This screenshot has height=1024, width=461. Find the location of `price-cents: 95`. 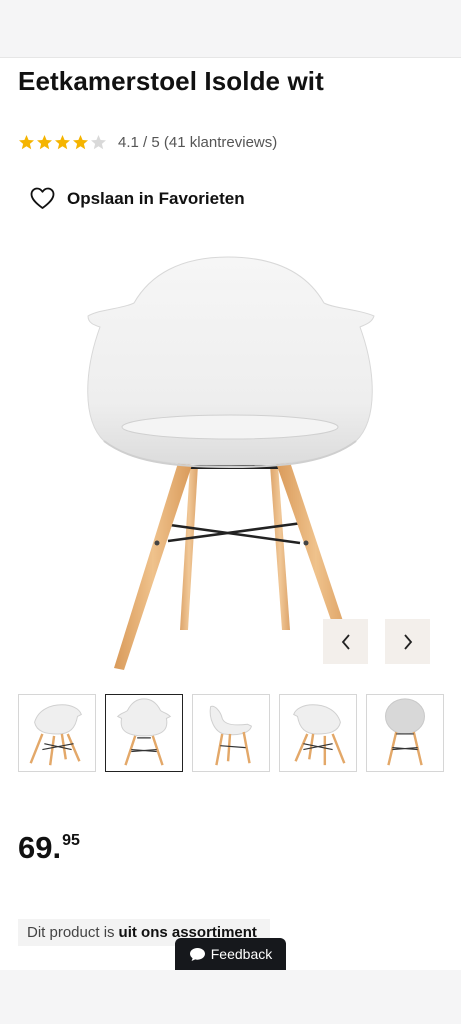

price-cents: 95 is located at coordinates (71, 840).